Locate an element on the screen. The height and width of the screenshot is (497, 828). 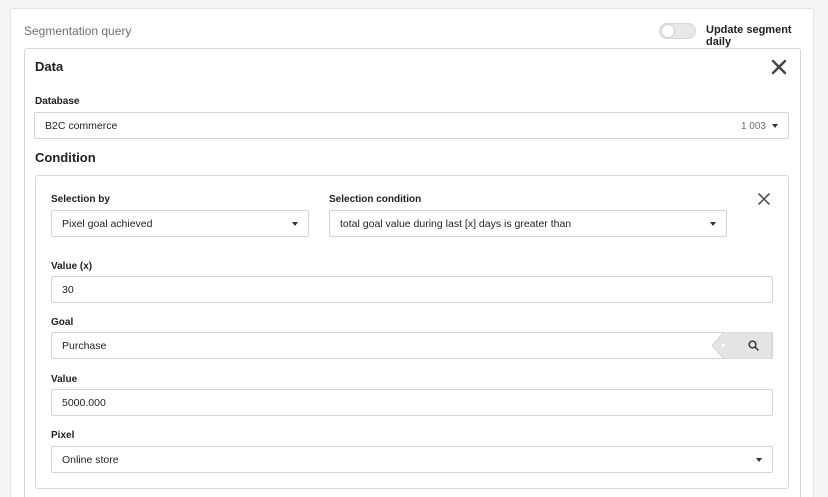
goal-label: Goal is located at coordinates (62, 322).